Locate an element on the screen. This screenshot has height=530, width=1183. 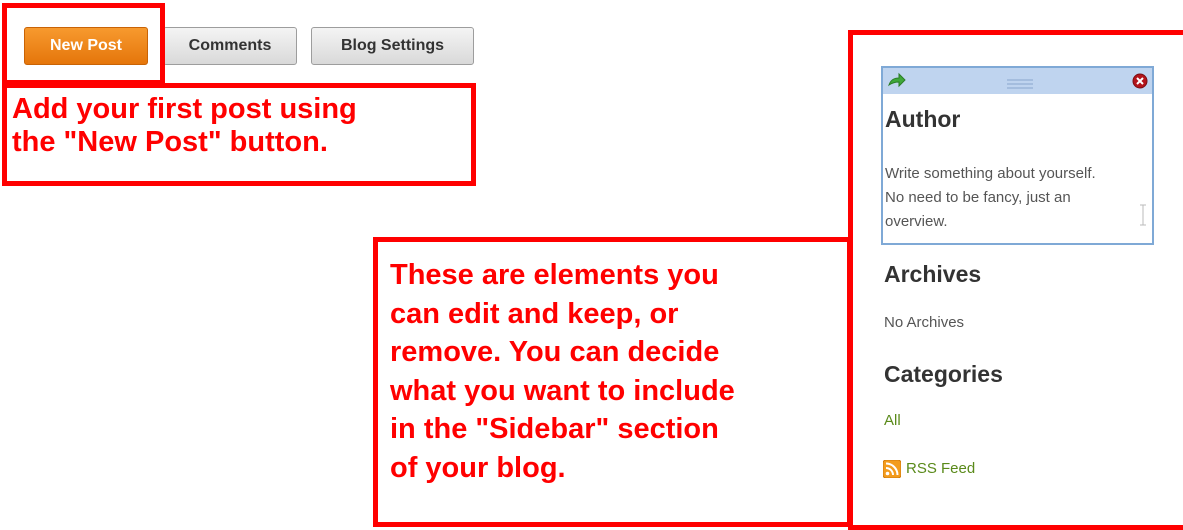
callout-line: can edit and keep, or is located at coordinates (534, 313).